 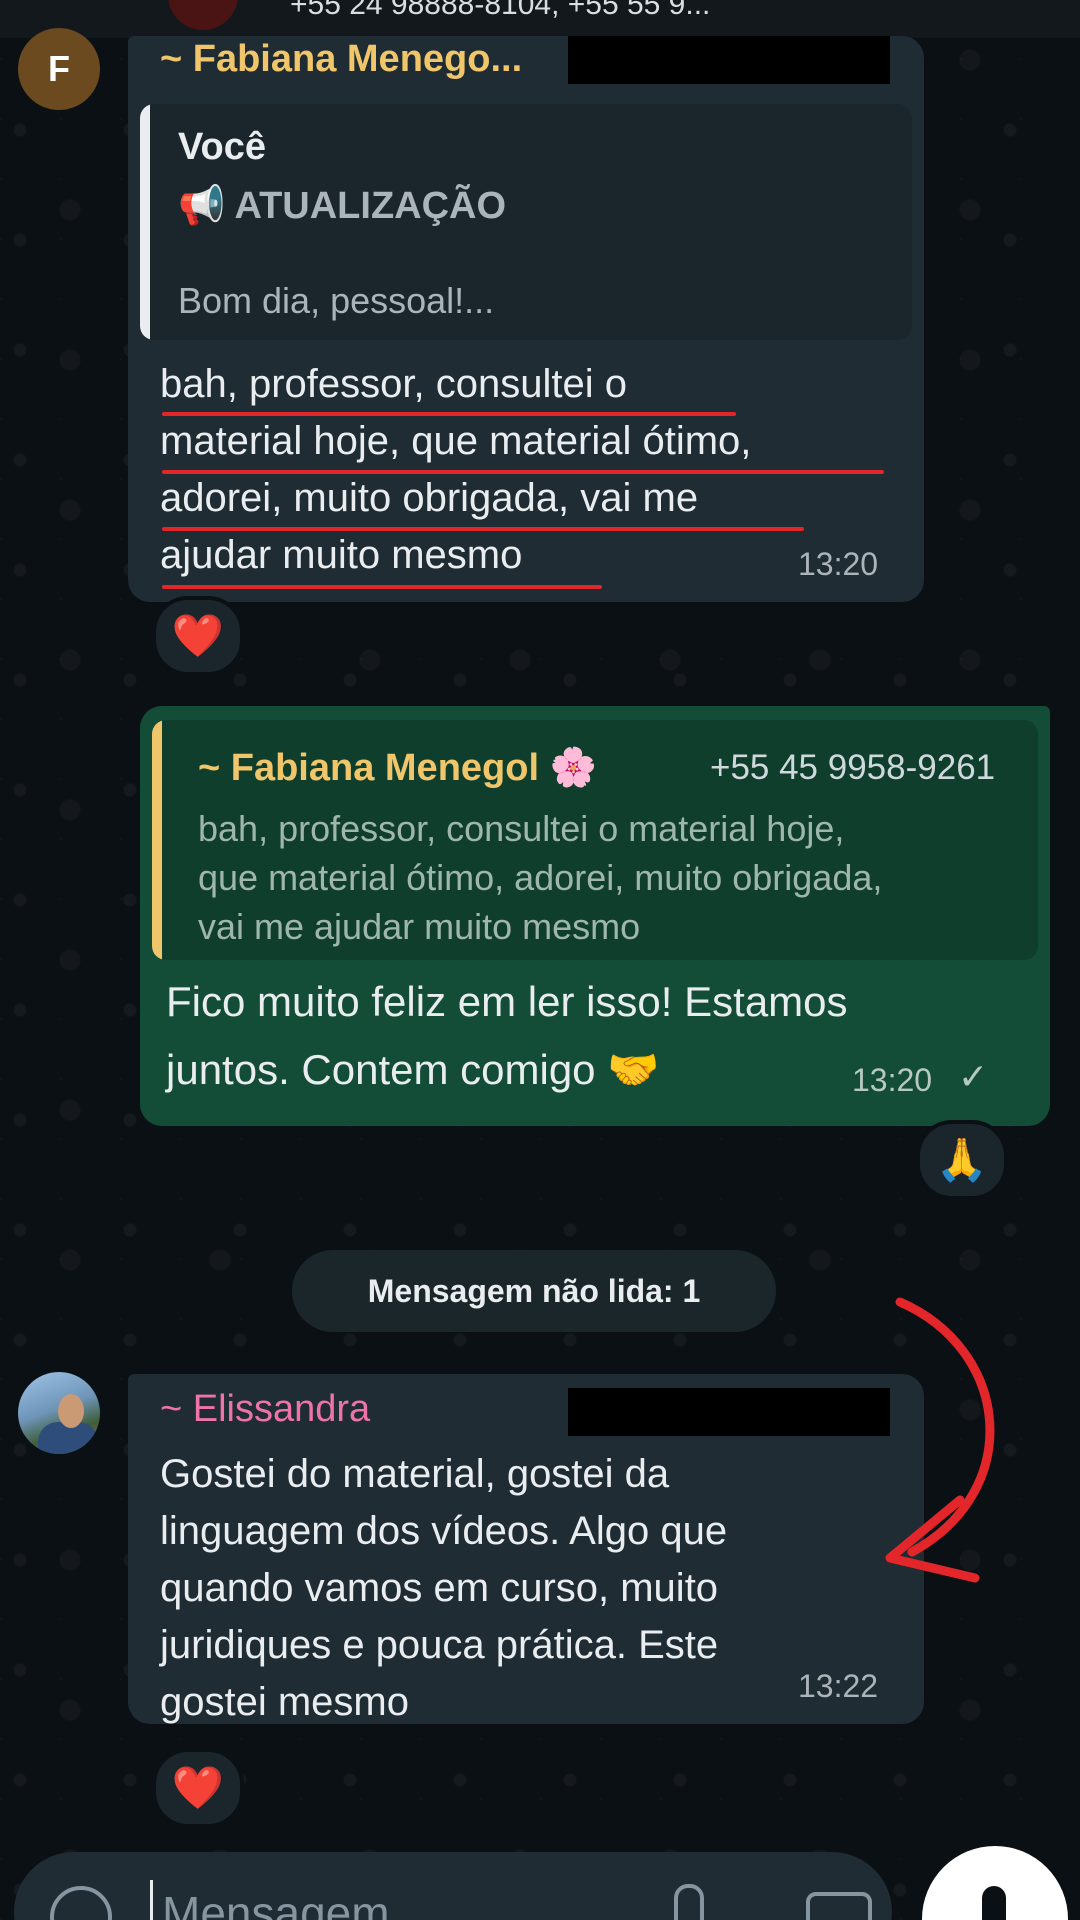 I want to click on message-composer: Mensagem, so click(x=453, y=1886).